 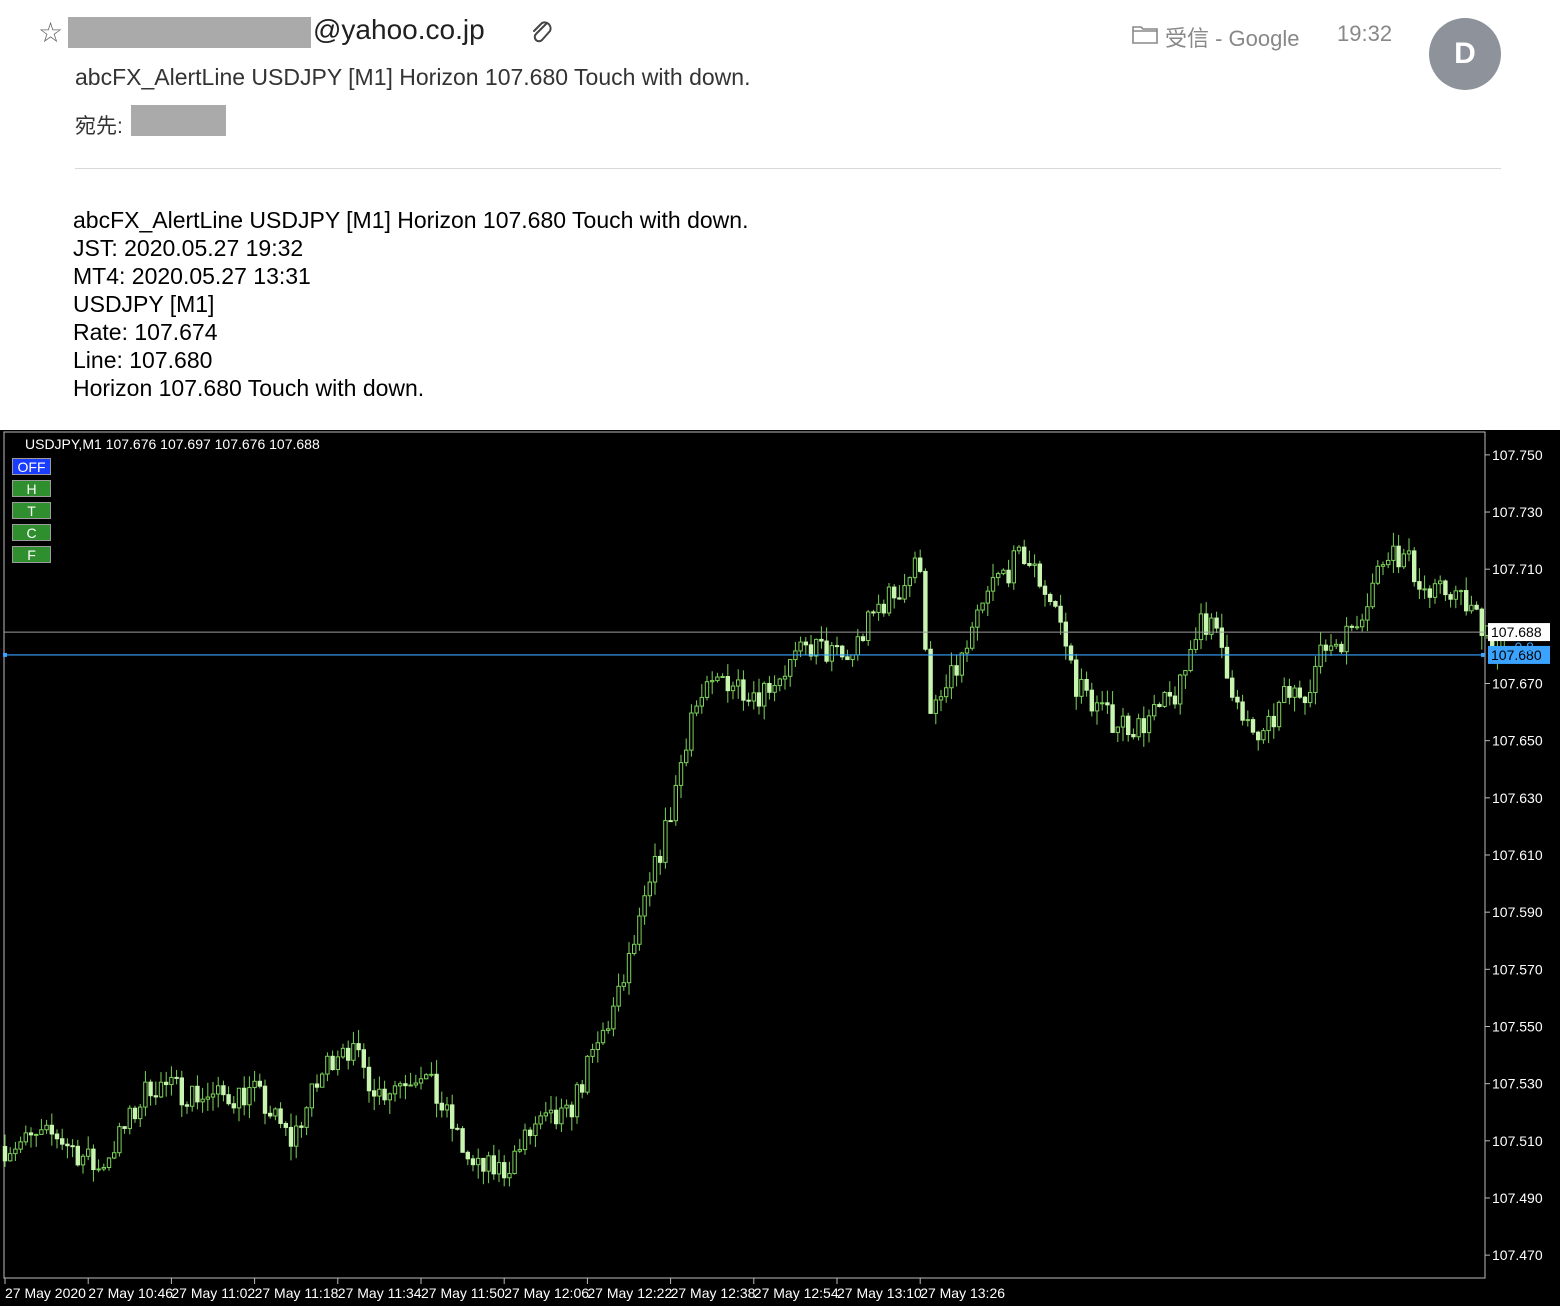 What do you see at coordinates (31, 466) in the screenshot?
I see `alert-off-button: OFF` at bounding box center [31, 466].